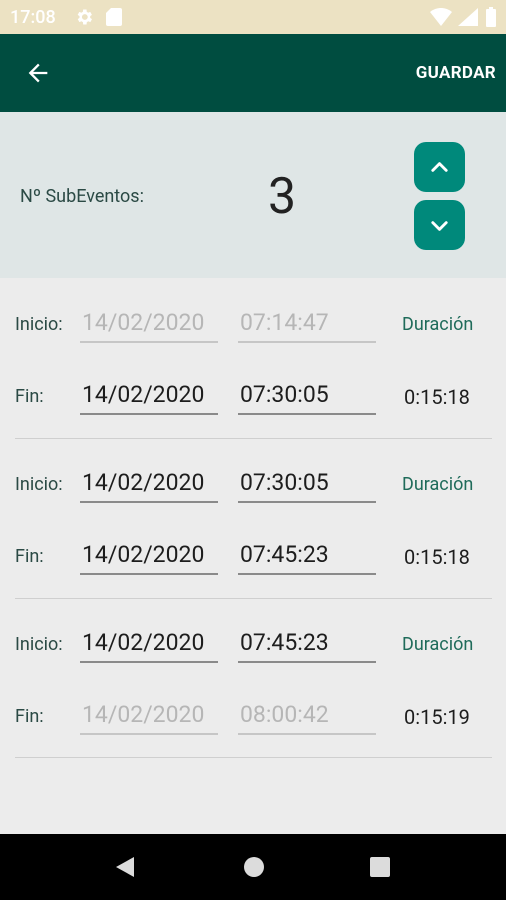 The height and width of the screenshot is (900, 506). Describe the element at coordinates (307, 718) in the screenshot. I see `fin-time-field: 08:00:42` at that location.